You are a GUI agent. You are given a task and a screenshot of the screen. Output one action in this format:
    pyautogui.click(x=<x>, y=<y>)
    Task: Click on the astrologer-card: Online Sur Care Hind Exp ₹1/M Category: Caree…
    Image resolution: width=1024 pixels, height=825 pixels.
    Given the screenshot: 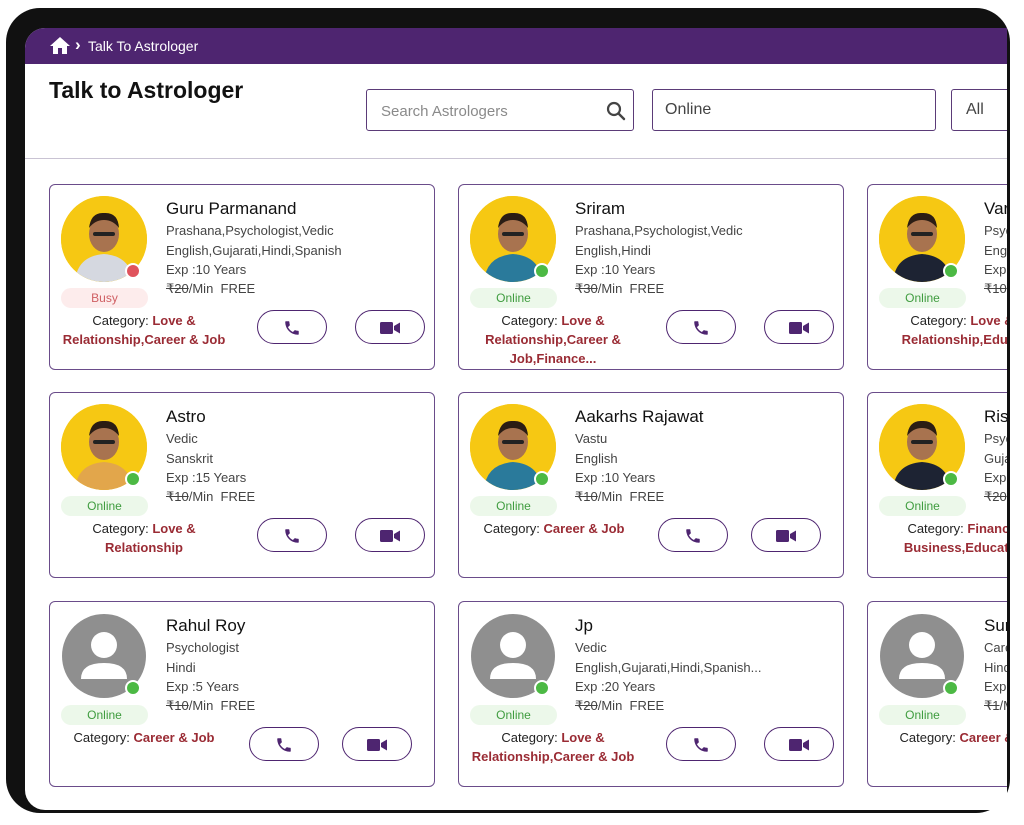 What is the action you would take?
    pyautogui.click(x=937, y=694)
    